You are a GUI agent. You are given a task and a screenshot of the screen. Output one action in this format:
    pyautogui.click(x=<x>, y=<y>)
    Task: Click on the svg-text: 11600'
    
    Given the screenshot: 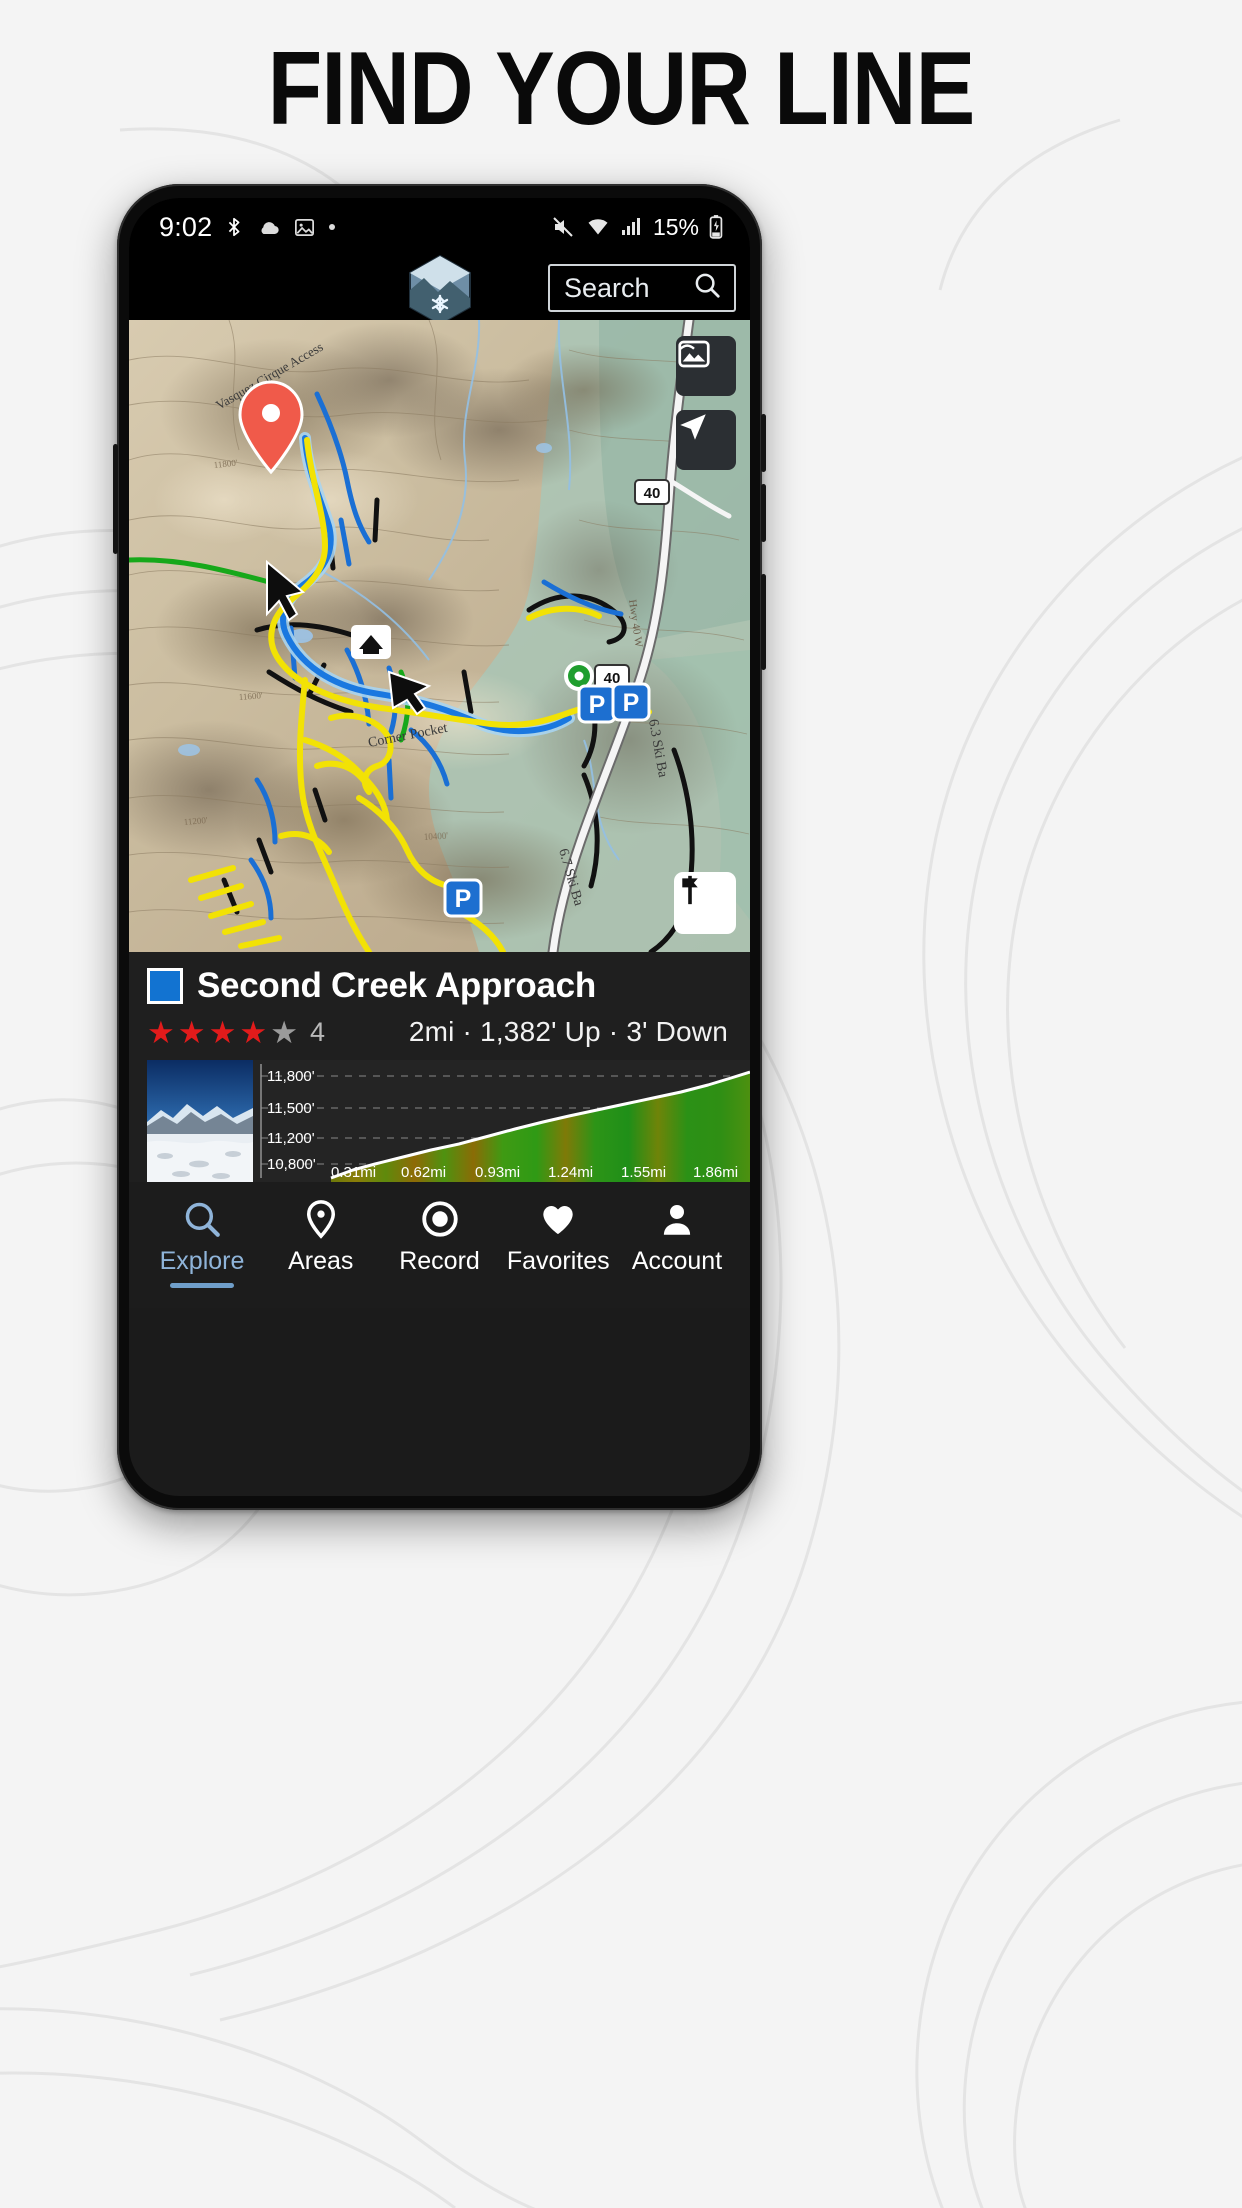 What is the action you would take?
    pyautogui.click(x=250, y=696)
    